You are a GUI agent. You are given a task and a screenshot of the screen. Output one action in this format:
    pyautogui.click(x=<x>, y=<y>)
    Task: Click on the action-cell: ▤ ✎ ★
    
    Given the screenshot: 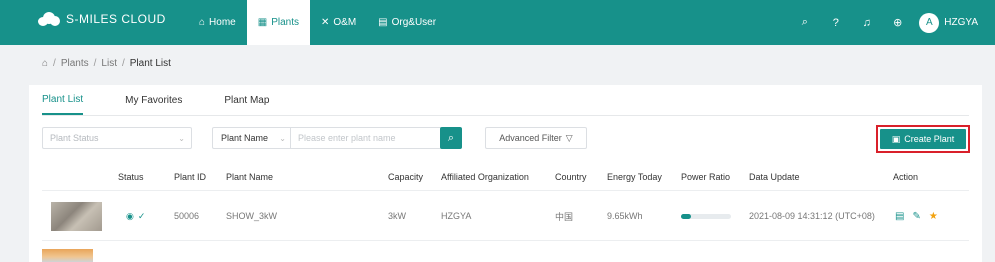 What is the action you would take?
    pyautogui.click(x=920, y=216)
    